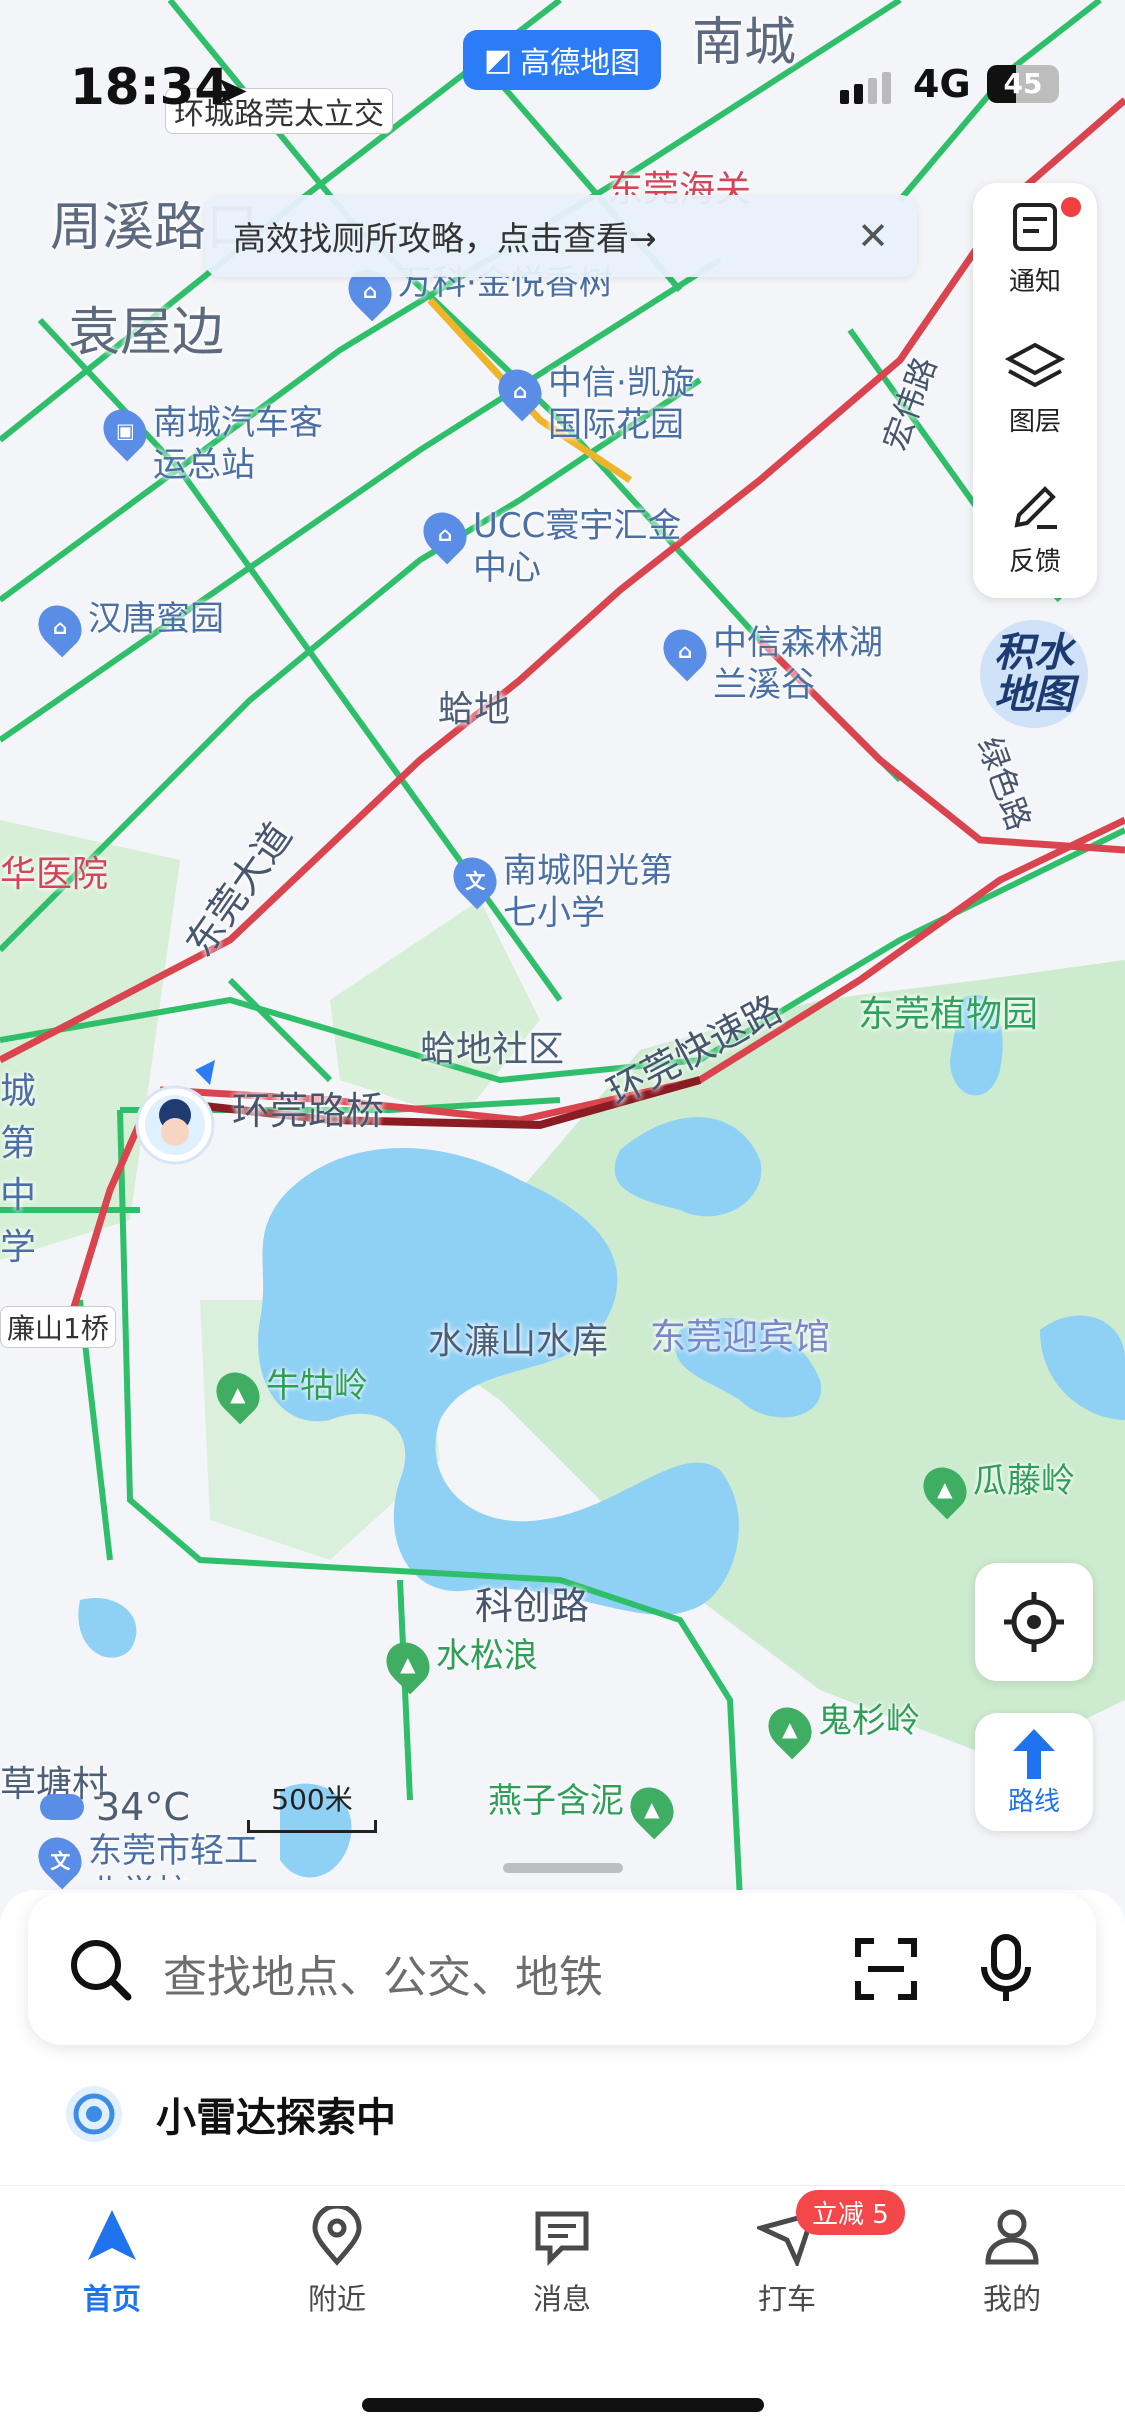 Image resolution: width=1125 pixels, height=2436 pixels. What do you see at coordinates (383, 1973) in the screenshot?
I see `search-input: 查找地点、公交、地铁` at bounding box center [383, 1973].